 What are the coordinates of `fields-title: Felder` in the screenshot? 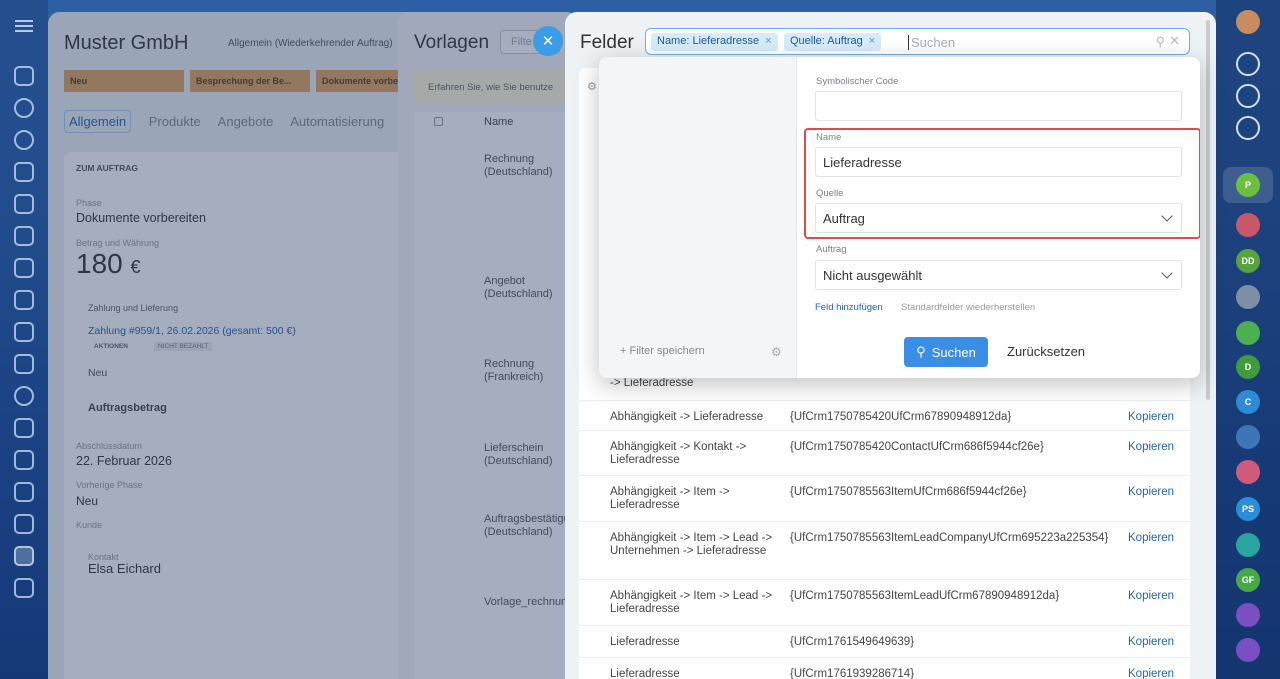 It's located at (607, 42).